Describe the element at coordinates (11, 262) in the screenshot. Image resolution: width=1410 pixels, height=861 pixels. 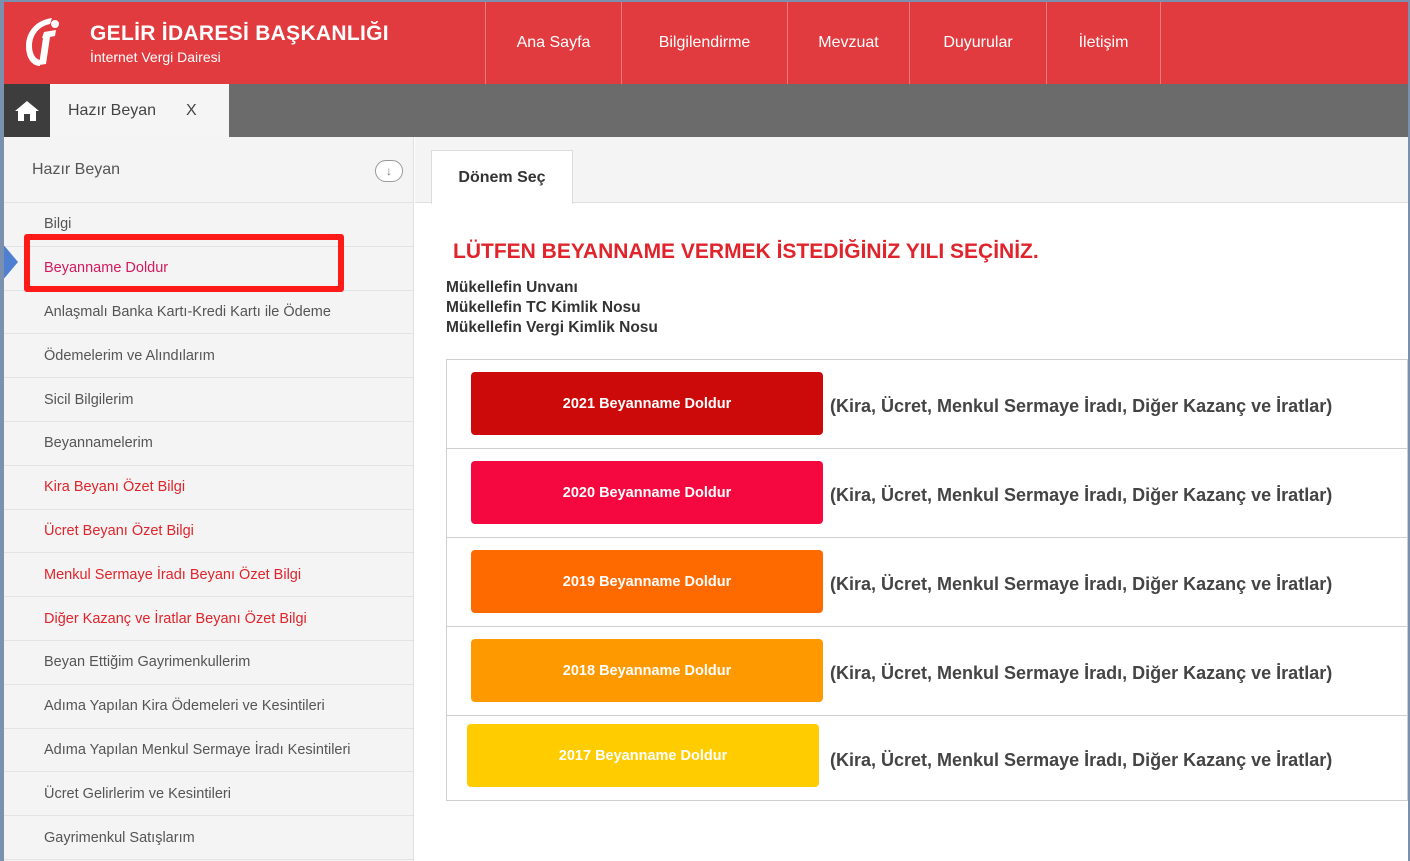
I see `pointer-arrow-icon` at that location.